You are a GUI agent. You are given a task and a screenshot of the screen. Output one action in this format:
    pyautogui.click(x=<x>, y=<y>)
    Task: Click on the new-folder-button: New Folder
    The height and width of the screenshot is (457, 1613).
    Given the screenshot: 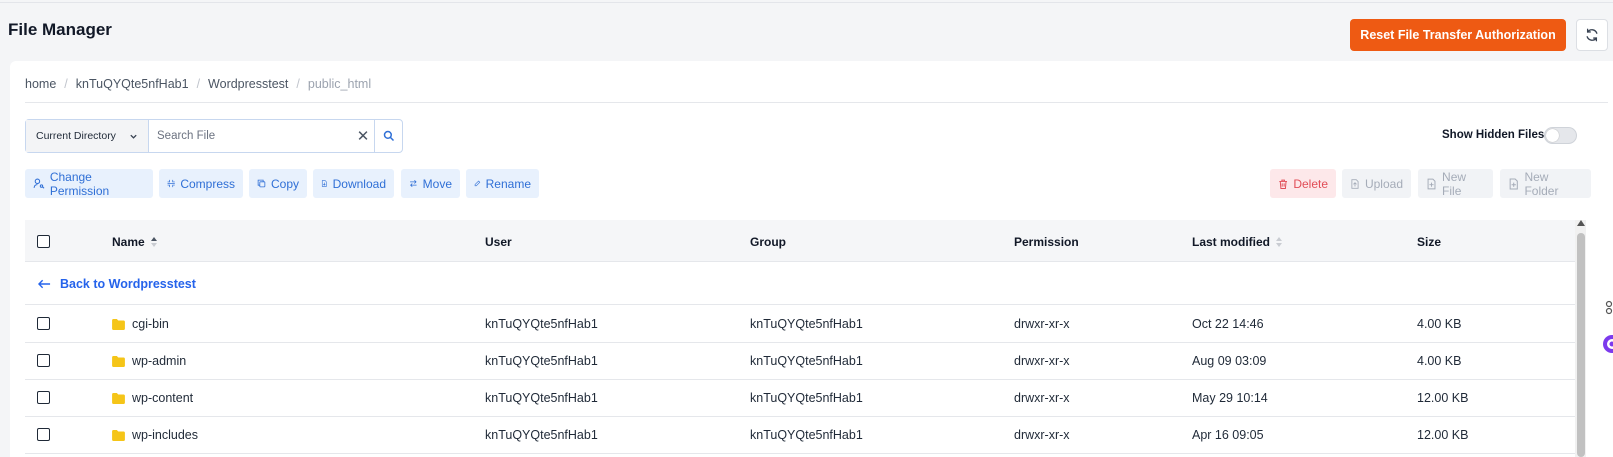 What is the action you would take?
    pyautogui.click(x=1545, y=183)
    